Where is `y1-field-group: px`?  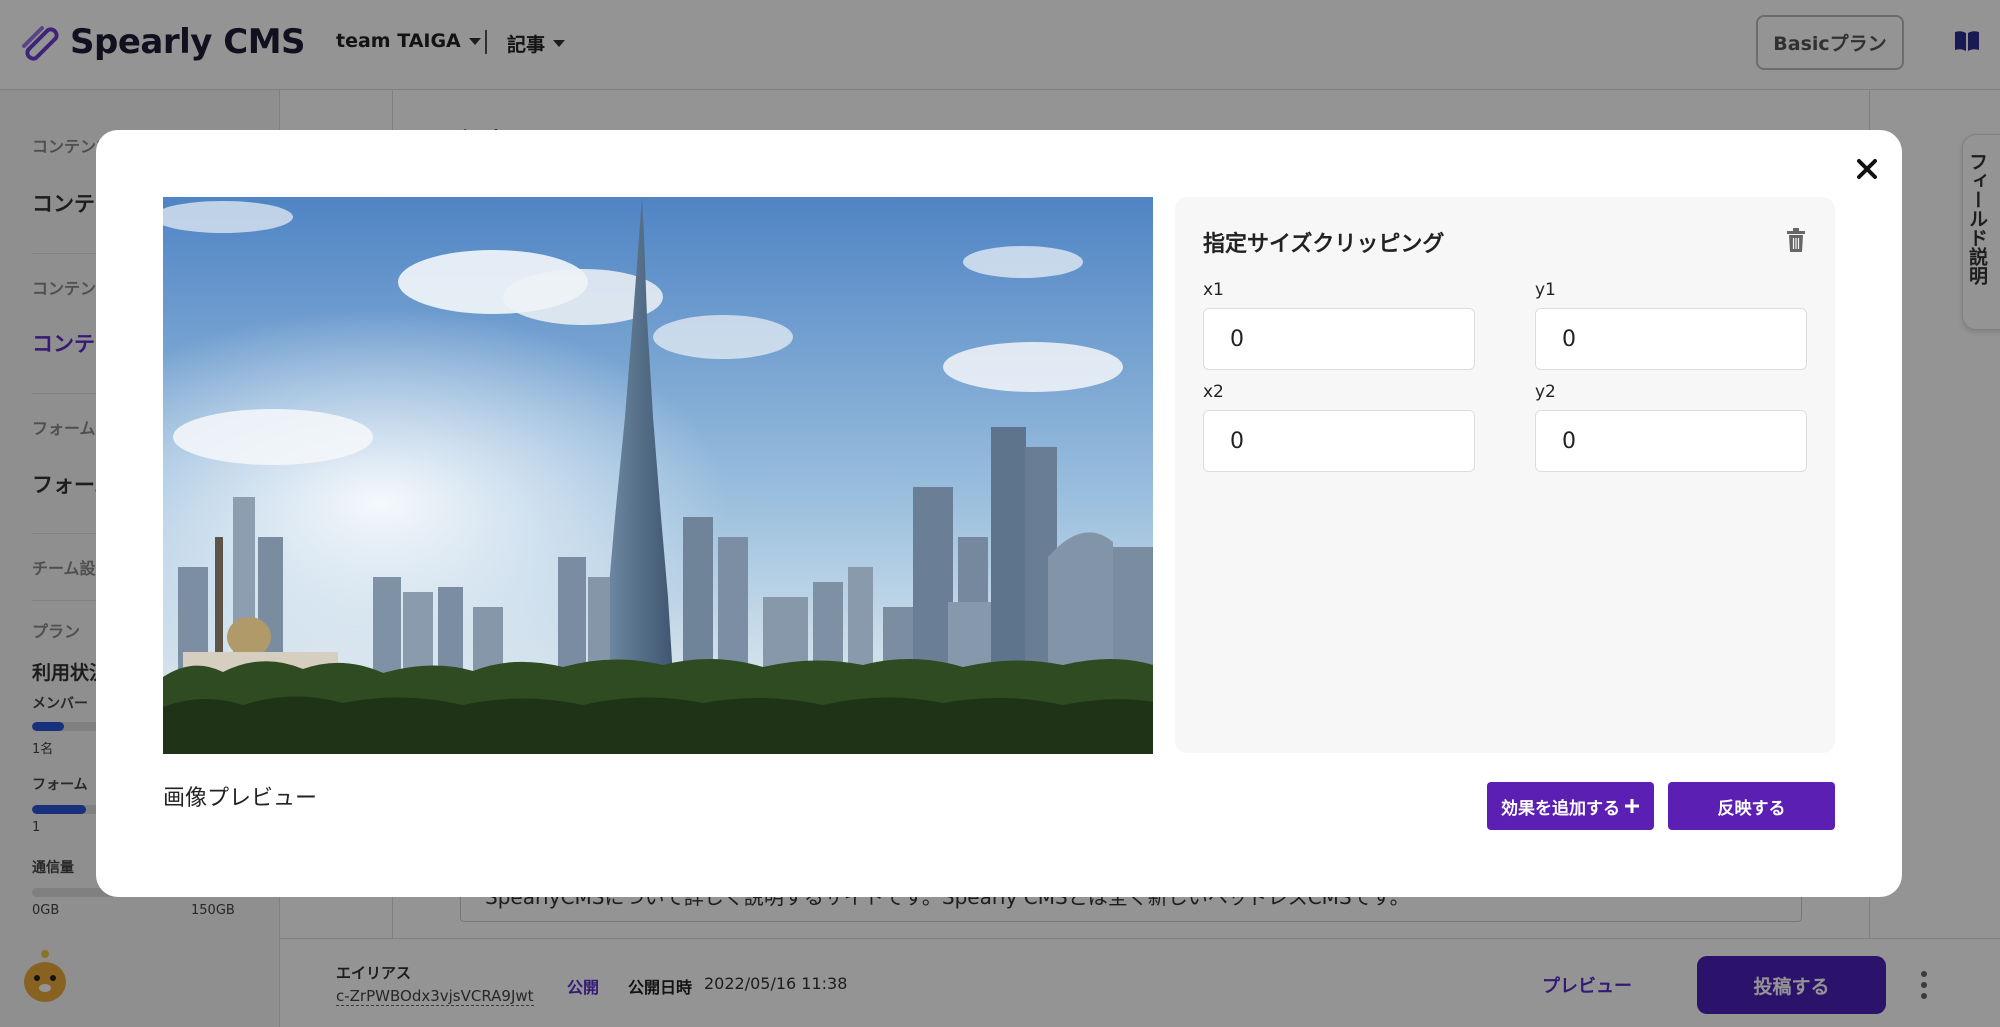 y1-field-group: px is located at coordinates (1671, 339).